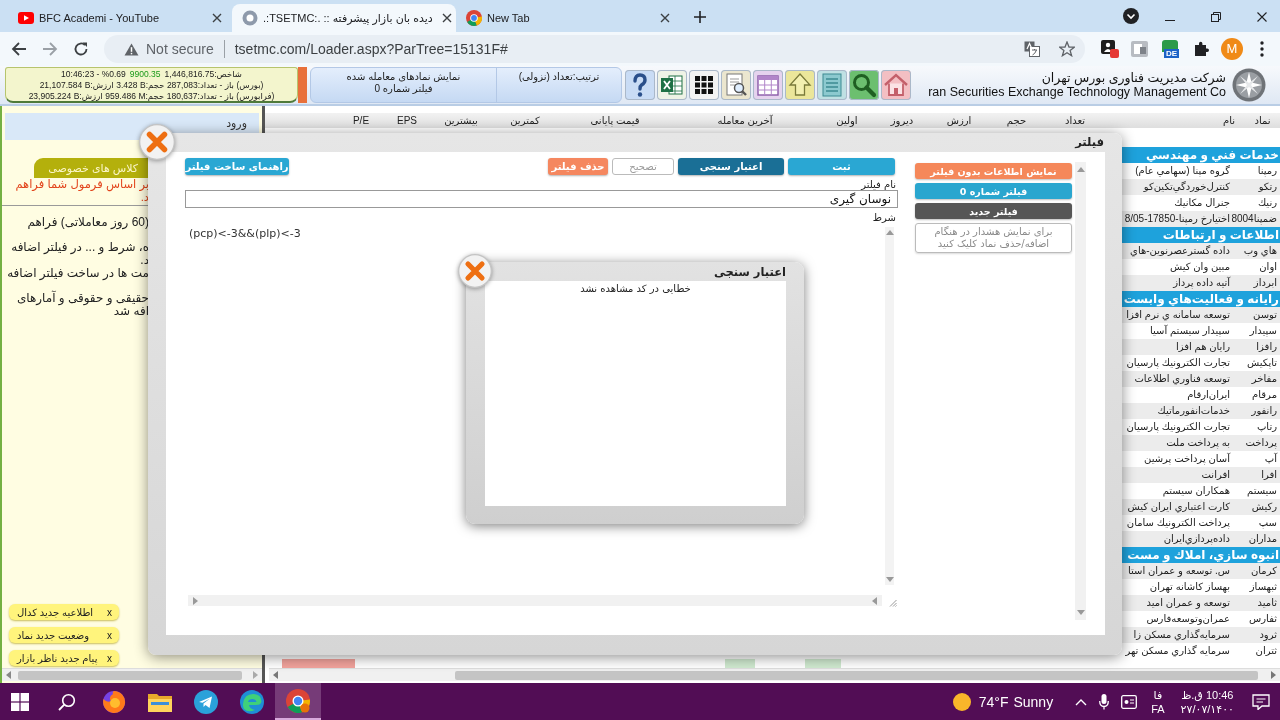 This screenshot has height=720, width=1280. What do you see at coordinates (1201, 203) in the screenshot?
I see `table-row: رنيك جنرال مكانيك` at bounding box center [1201, 203].